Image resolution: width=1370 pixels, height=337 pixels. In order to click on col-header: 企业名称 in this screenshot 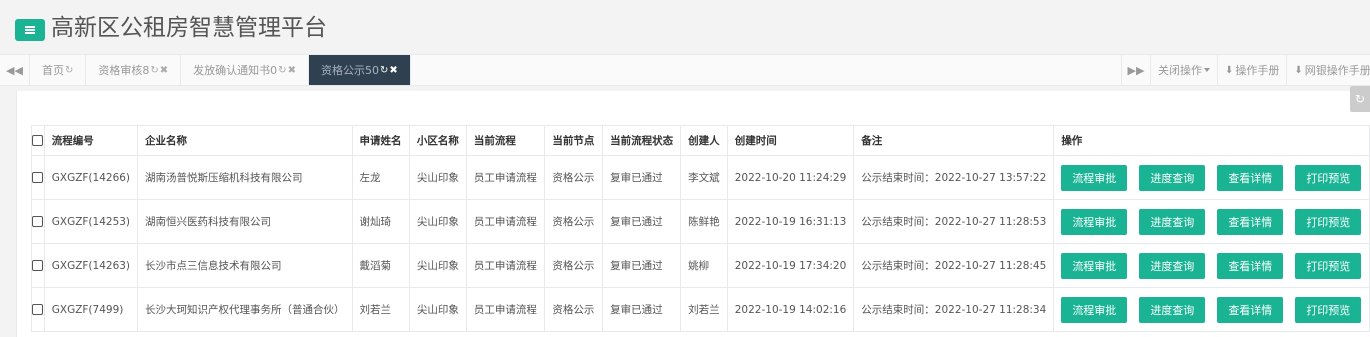, I will do `click(245, 140)`.